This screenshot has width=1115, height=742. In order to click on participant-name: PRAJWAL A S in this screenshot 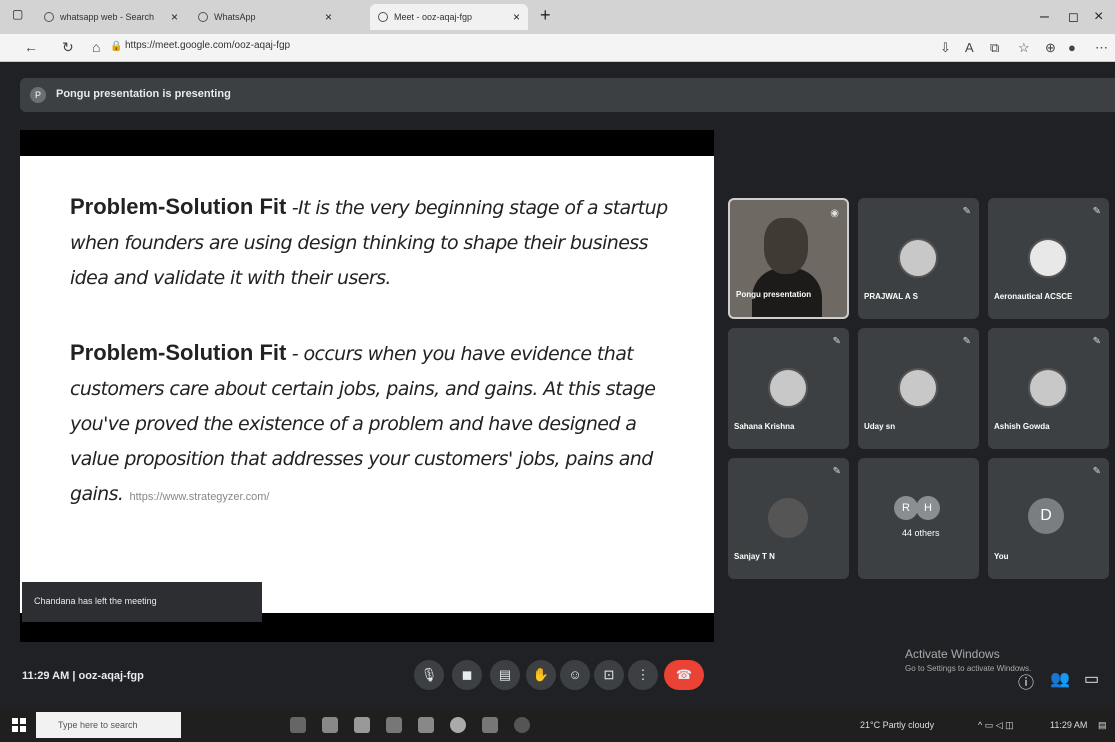, I will do `click(891, 296)`.